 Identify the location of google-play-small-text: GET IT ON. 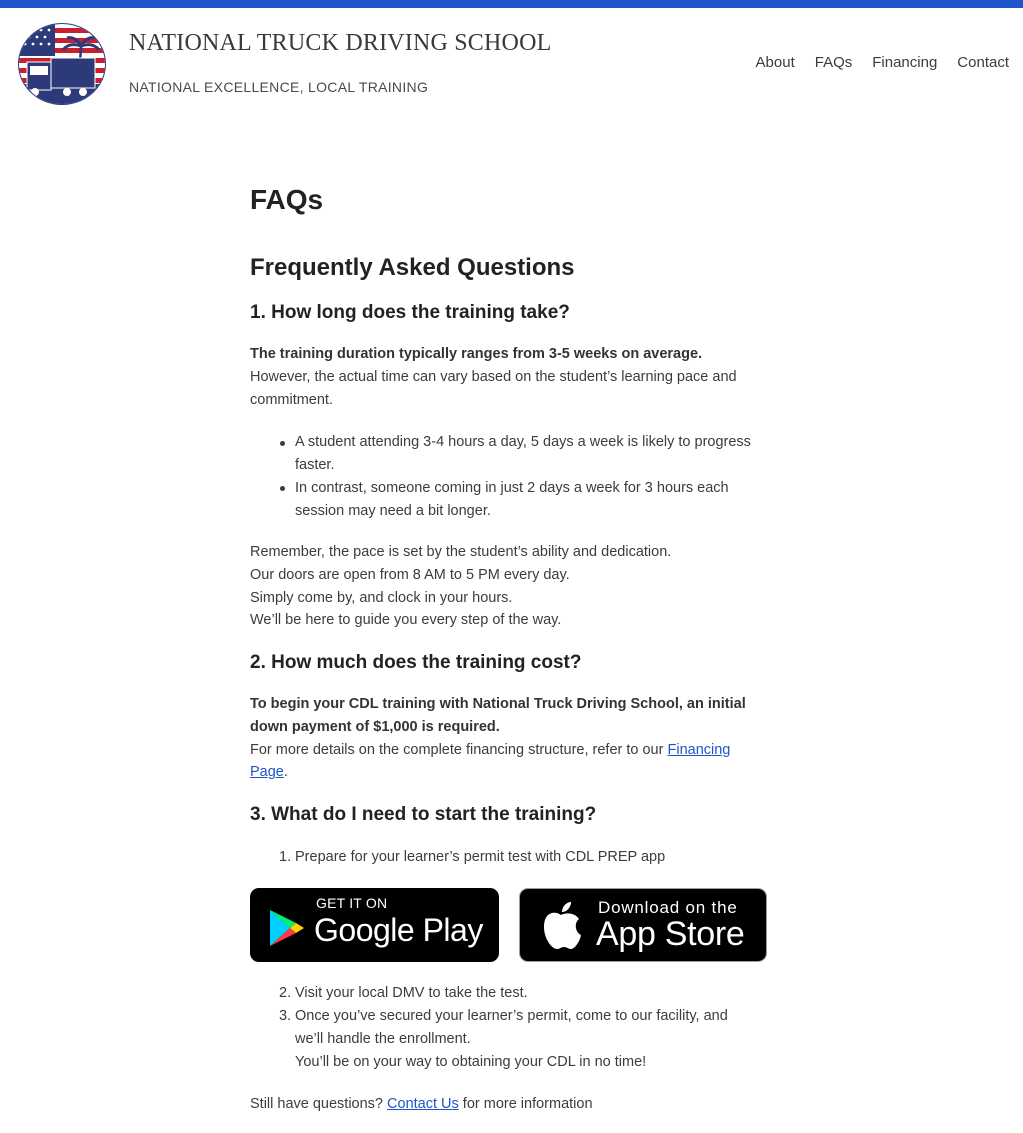
(352, 903).